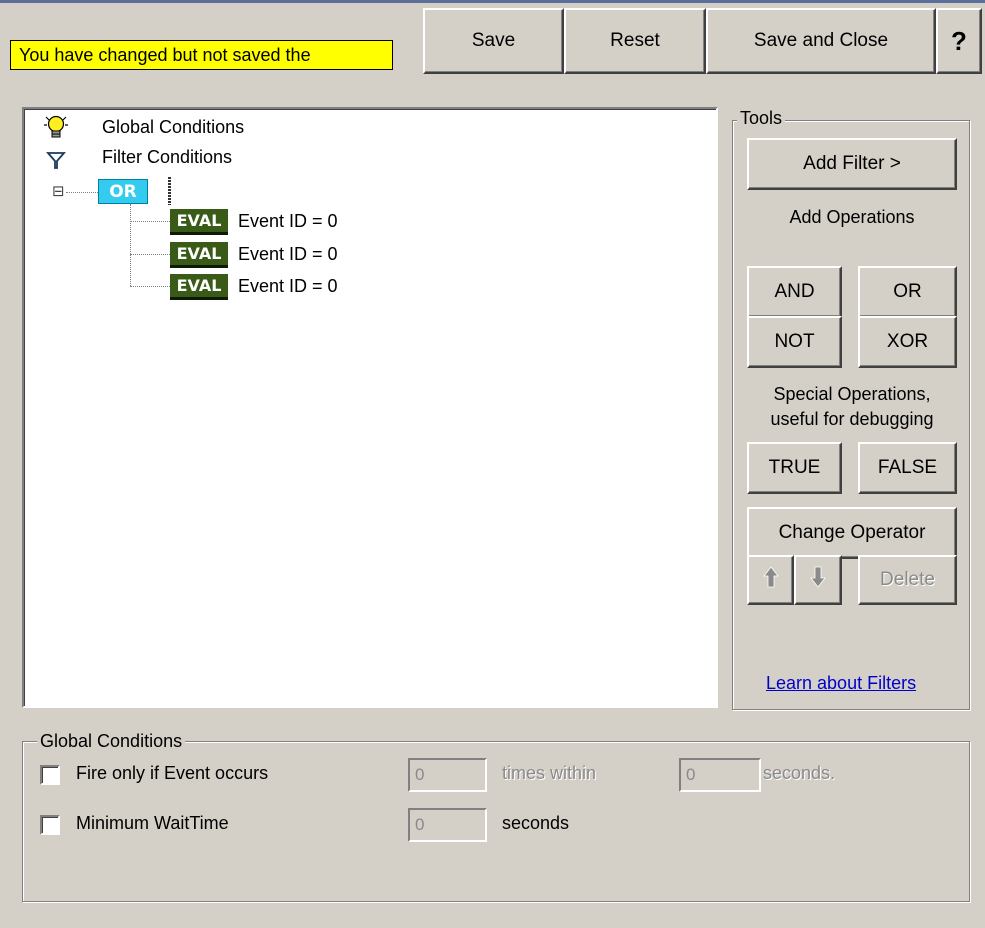 The image size is (985, 928). What do you see at coordinates (167, 157) in the screenshot?
I see `tree-filter-conditions: Filter Conditions` at bounding box center [167, 157].